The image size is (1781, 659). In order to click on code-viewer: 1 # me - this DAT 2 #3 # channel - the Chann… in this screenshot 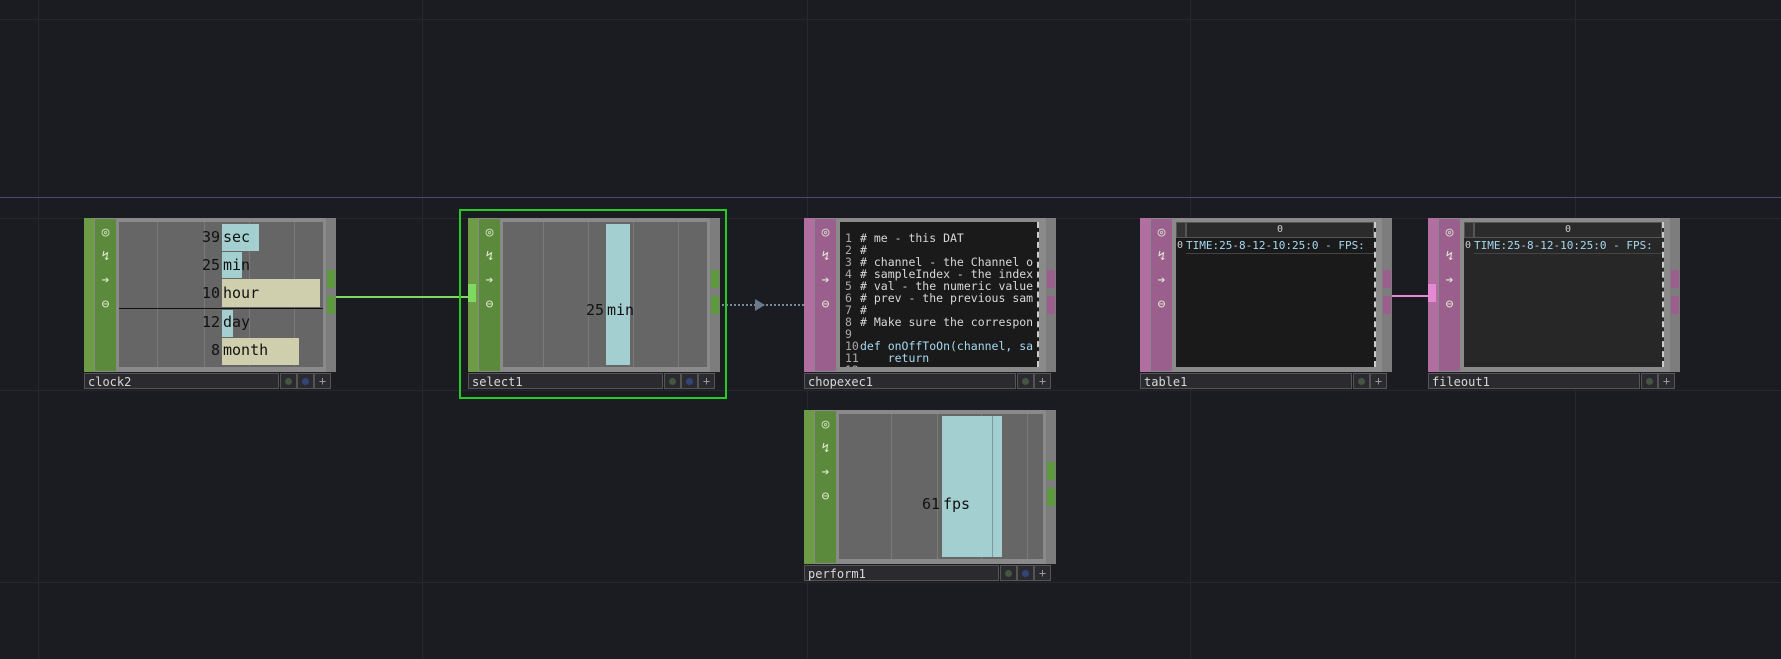, I will do `click(939, 294)`.